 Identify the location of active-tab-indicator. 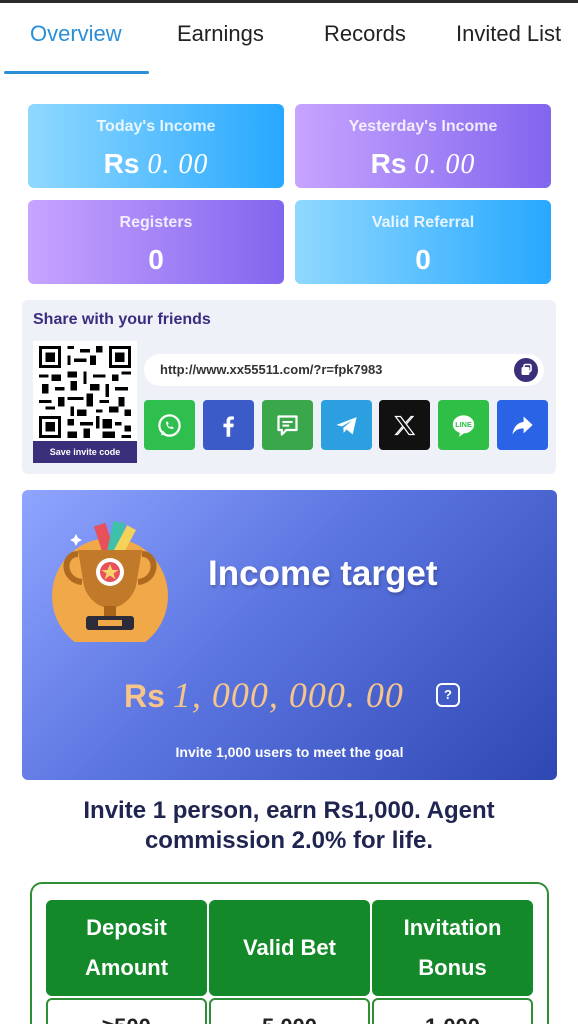
(76, 72).